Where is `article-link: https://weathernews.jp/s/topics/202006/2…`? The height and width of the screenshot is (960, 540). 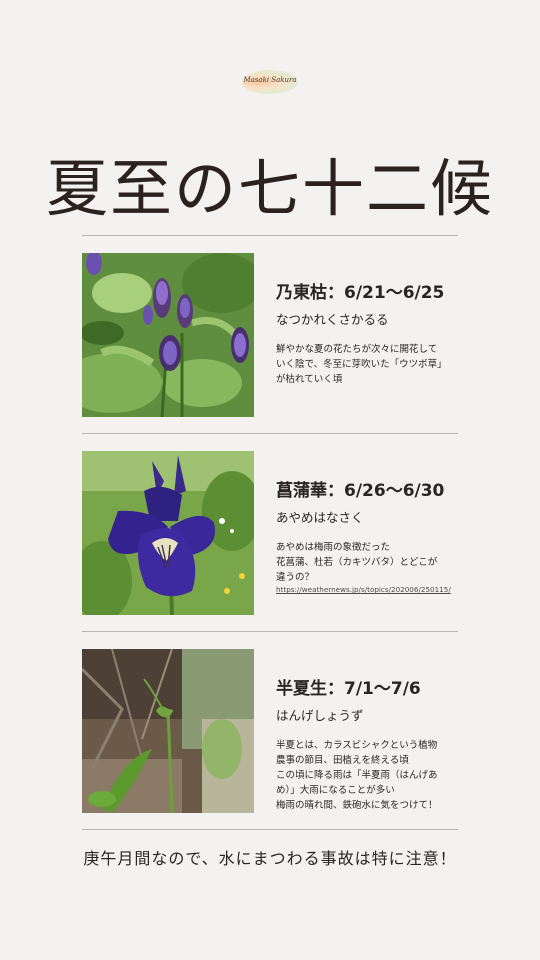 article-link: https://weathernews.jp/s/topics/202006/2… is located at coordinates (376, 589).